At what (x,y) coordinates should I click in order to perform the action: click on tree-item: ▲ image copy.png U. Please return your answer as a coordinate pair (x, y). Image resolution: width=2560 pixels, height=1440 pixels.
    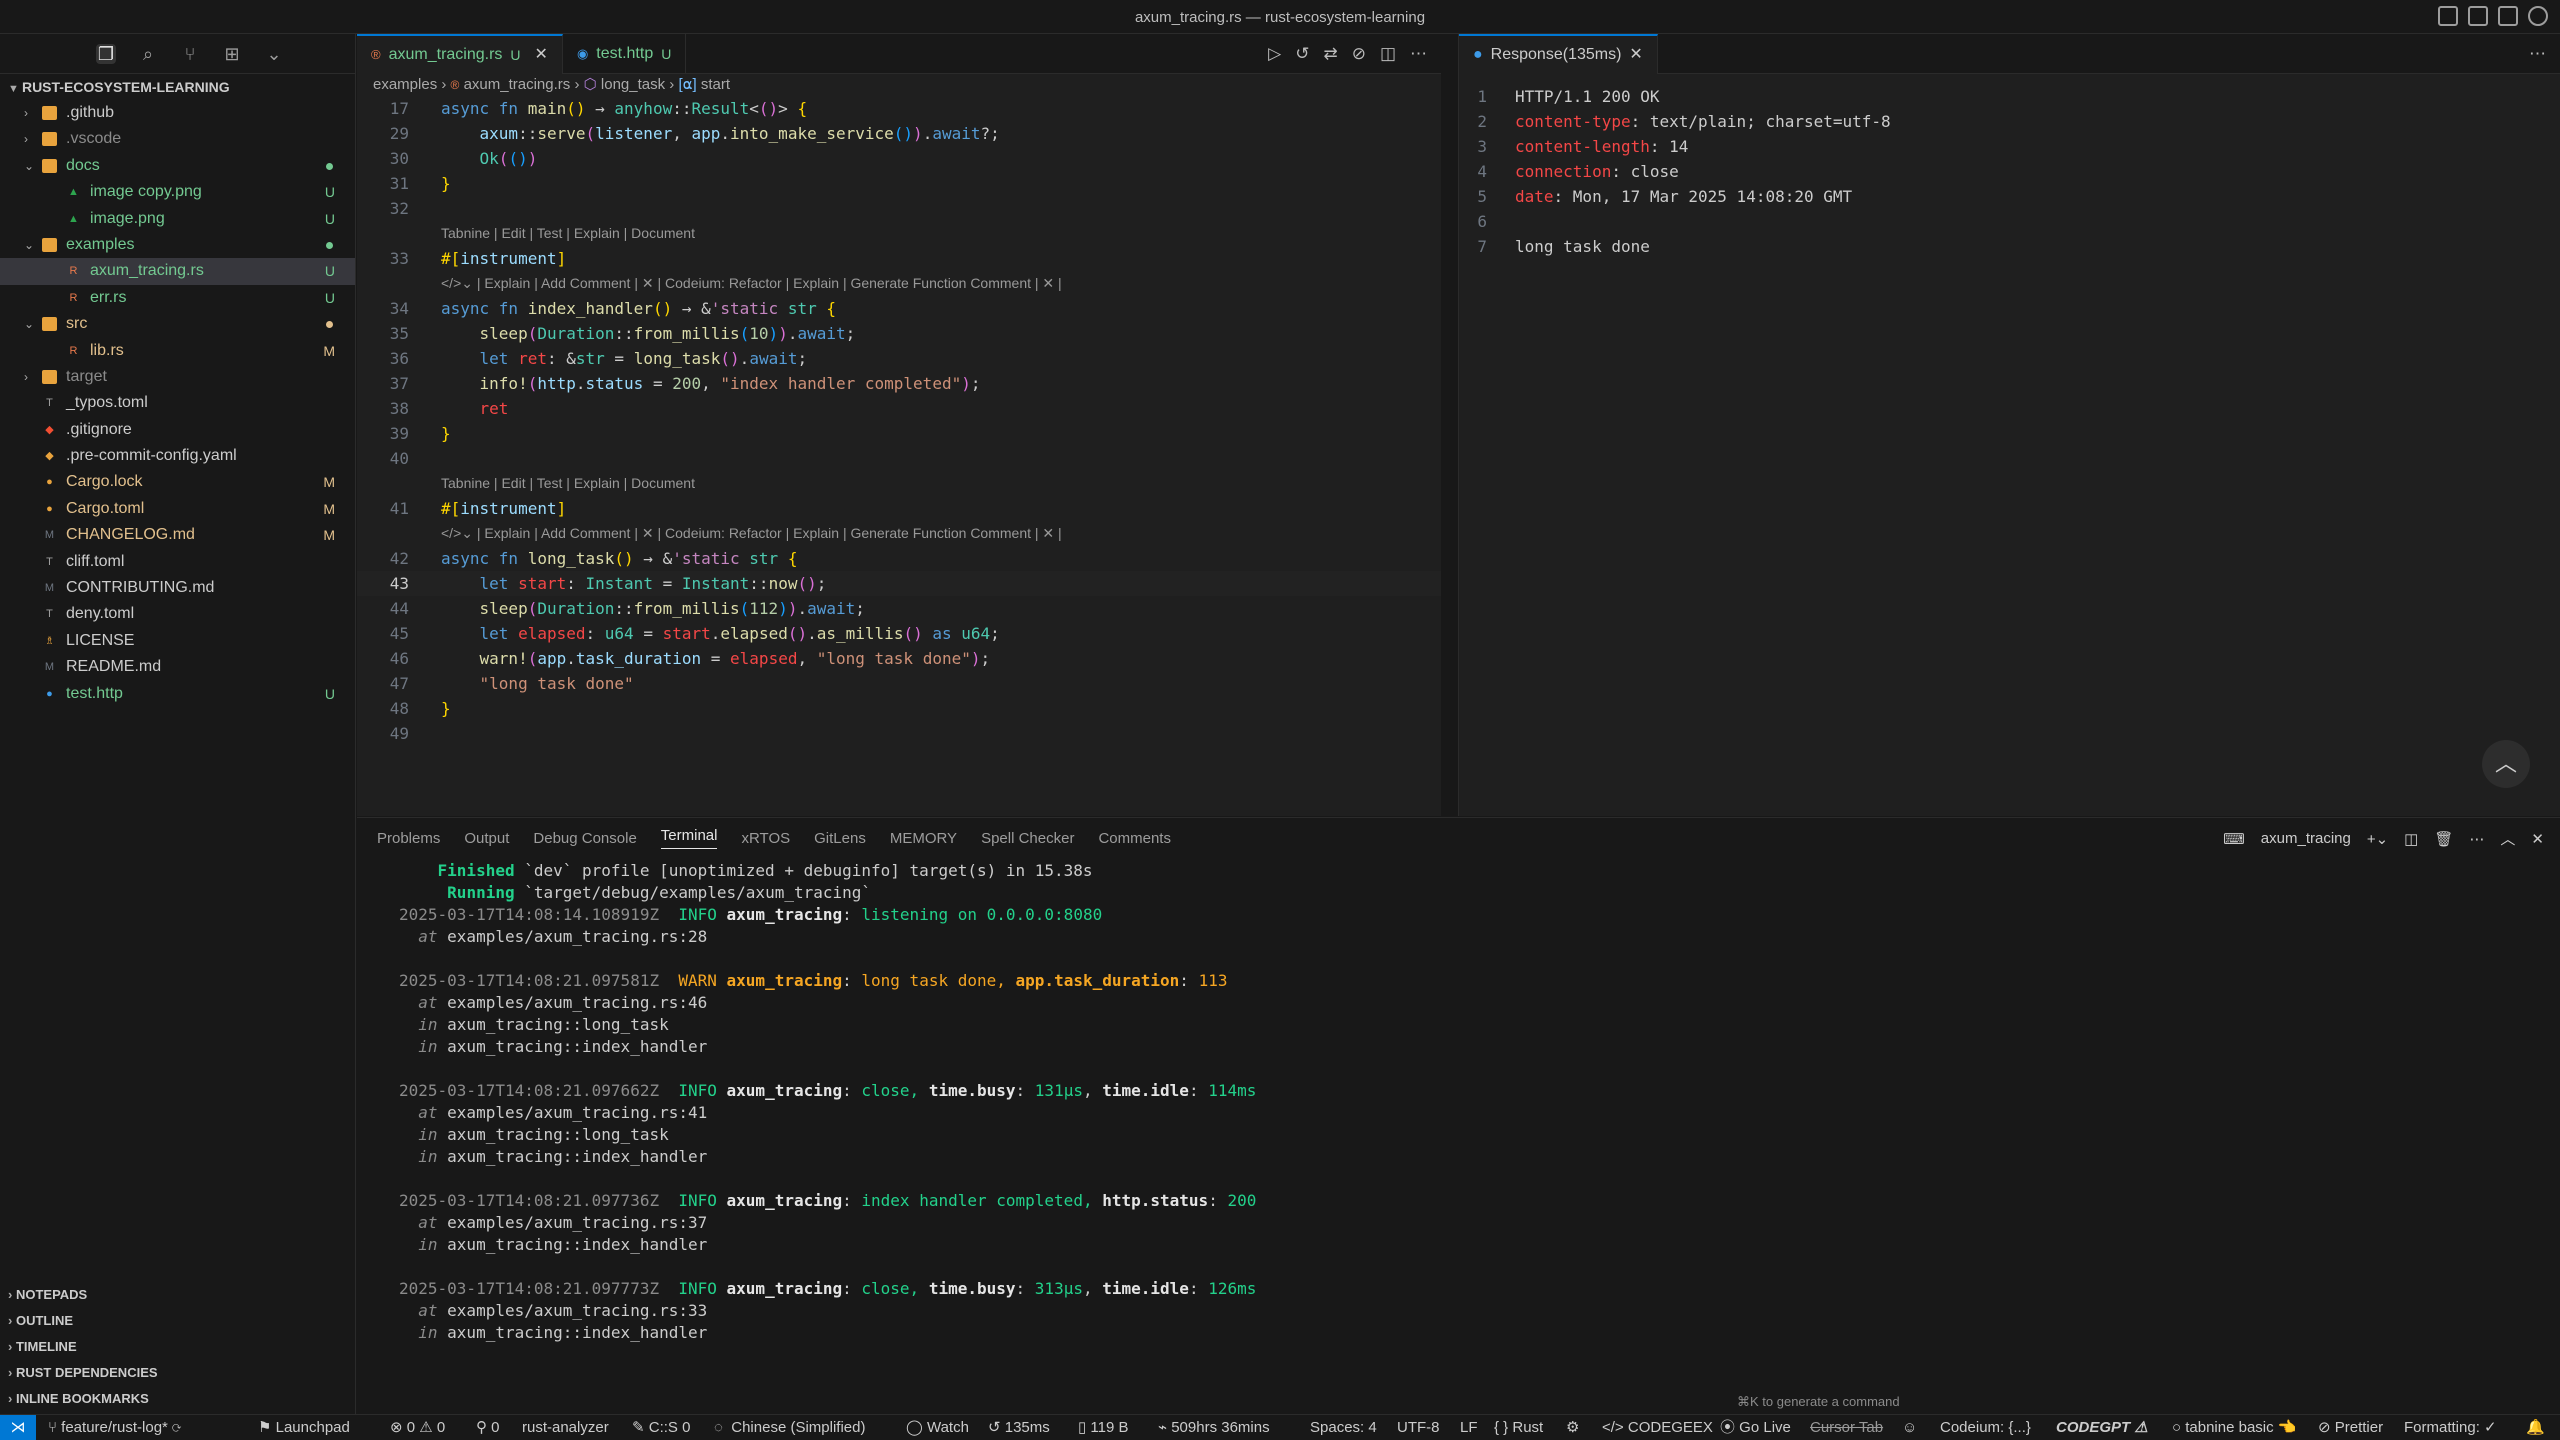
    Looking at the image, I should click on (177, 192).